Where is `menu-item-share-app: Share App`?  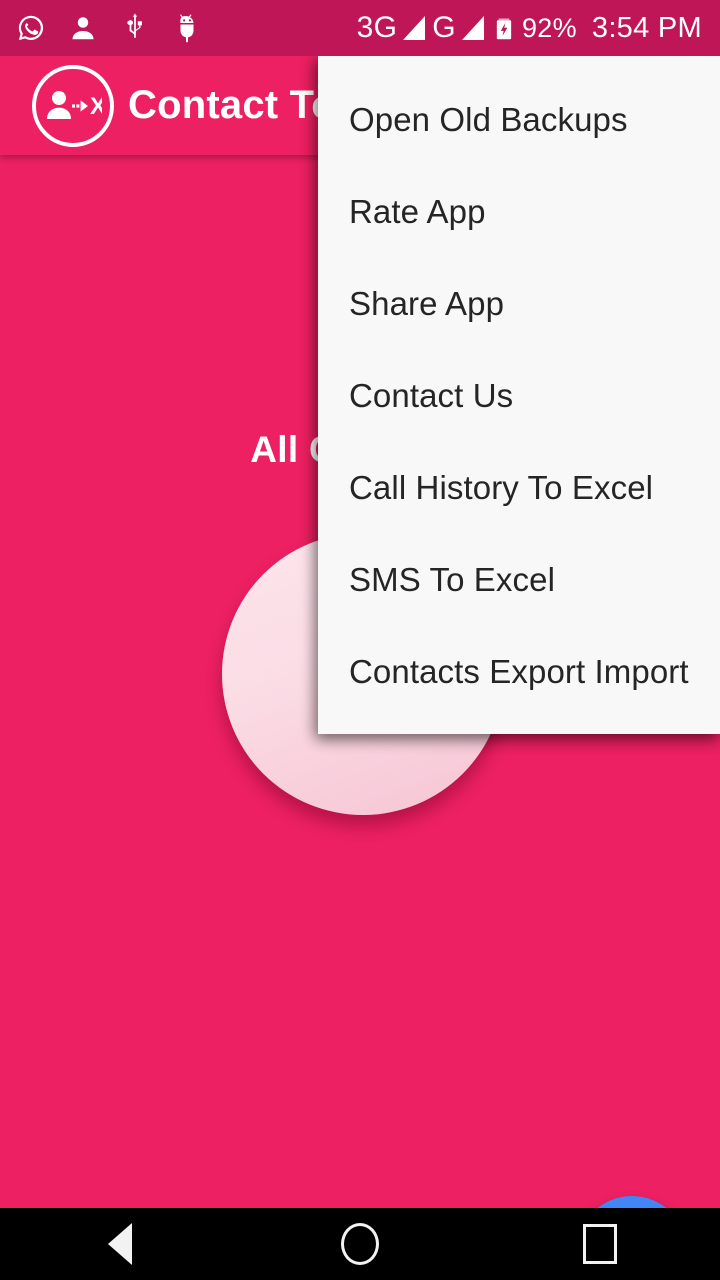 menu-item-share-app: Share App is located at coordinates (519, 304).